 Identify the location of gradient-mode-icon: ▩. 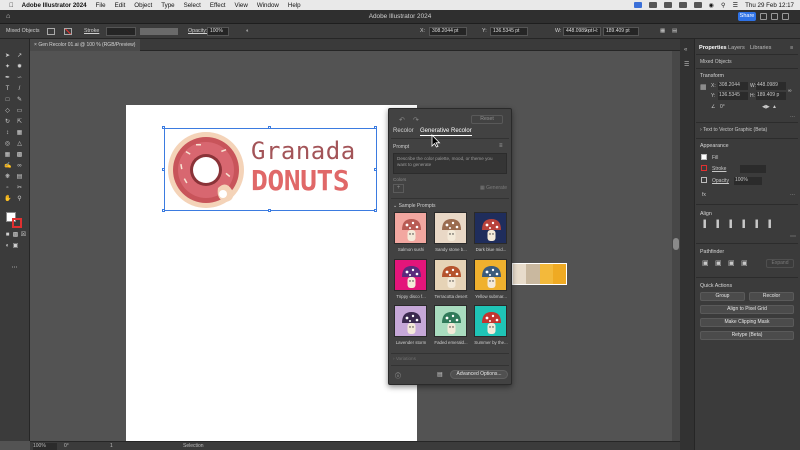
(15, 235).